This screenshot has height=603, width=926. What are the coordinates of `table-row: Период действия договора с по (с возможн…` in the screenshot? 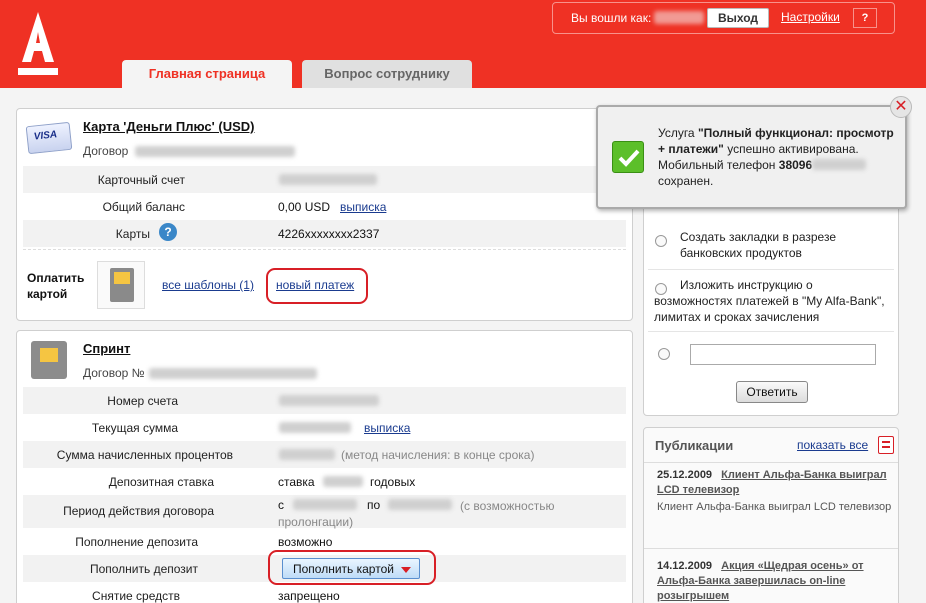 It's located at (324, 512).